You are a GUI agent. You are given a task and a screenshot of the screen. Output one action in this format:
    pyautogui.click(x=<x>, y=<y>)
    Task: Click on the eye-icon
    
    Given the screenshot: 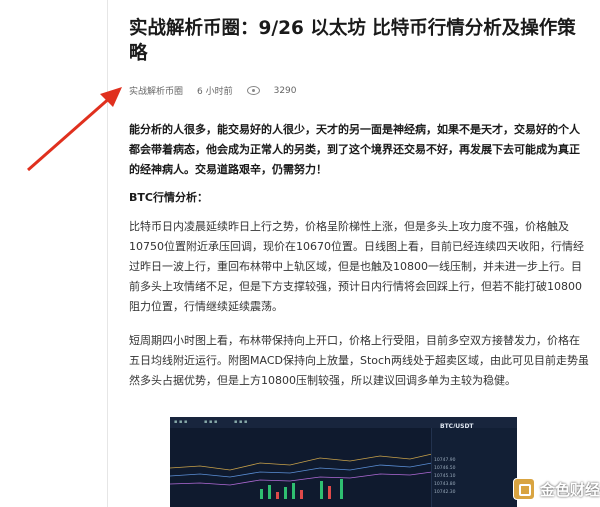 What is the action you would take?
    pyautogui.click(x=253, y=90)
    